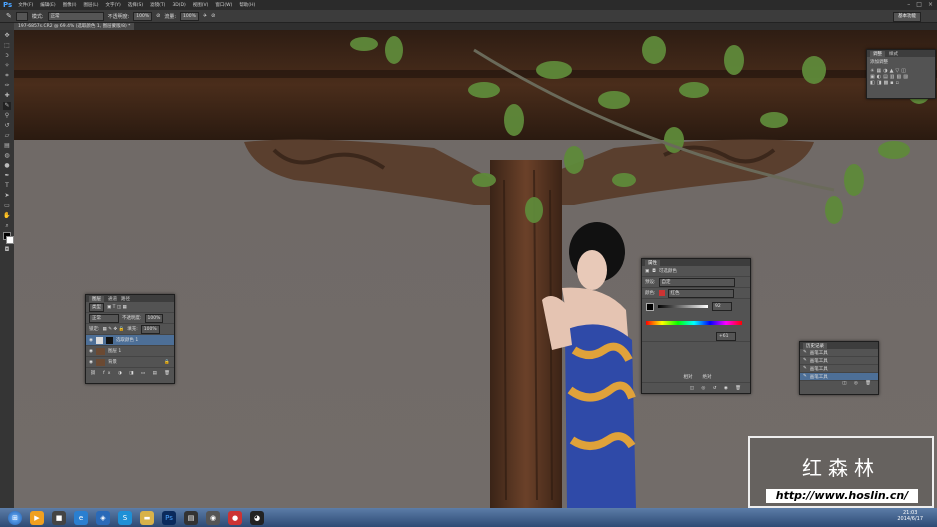  What do you see at coordinates (7, 46) in the screenshot?
I see `marquee-tool-icon: ⬚` at bounding box center [7, 46].